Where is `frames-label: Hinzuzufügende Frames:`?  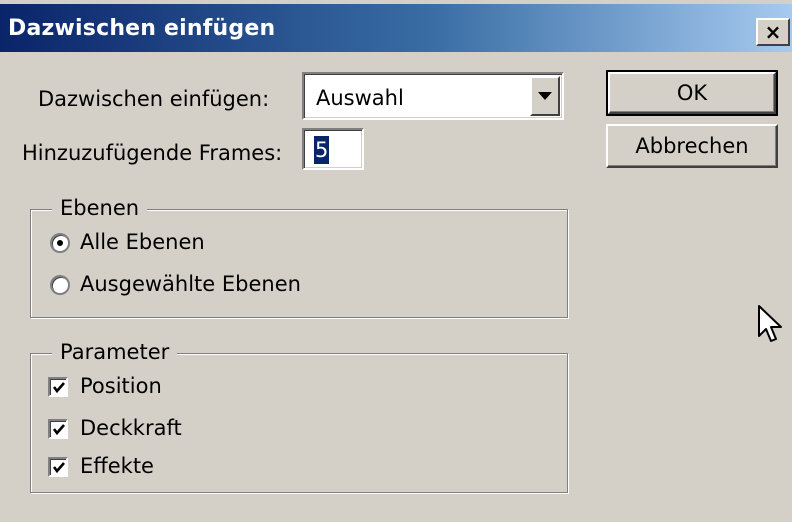 frames-label: Hinzuzufügende Frames: is located at coordinates (152, 153).